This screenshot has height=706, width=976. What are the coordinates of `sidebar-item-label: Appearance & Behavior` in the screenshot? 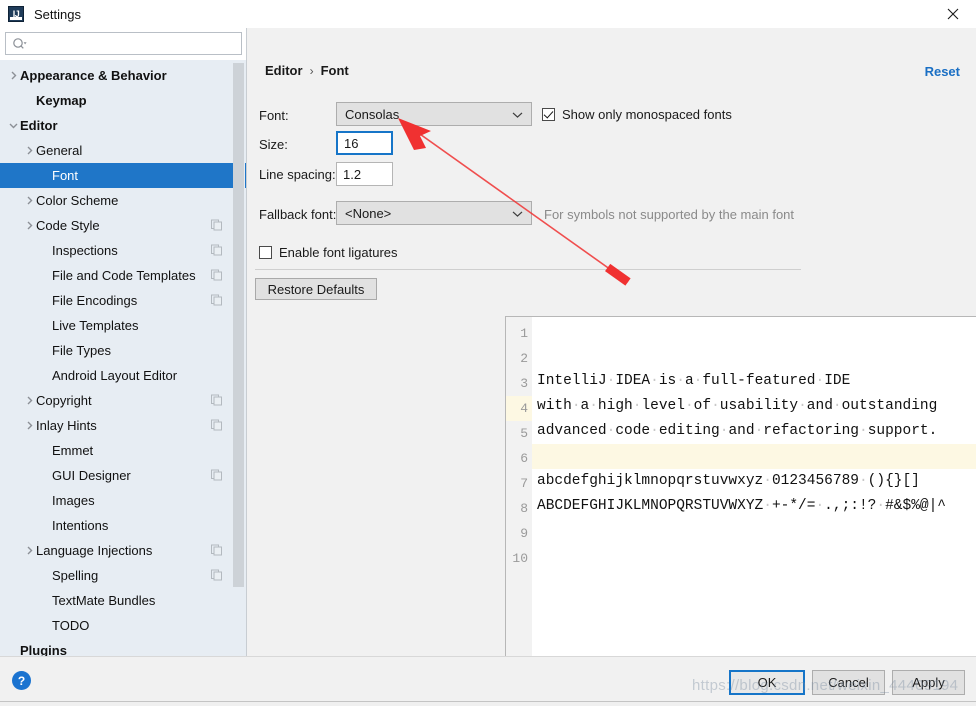 It's located at (93, 75).